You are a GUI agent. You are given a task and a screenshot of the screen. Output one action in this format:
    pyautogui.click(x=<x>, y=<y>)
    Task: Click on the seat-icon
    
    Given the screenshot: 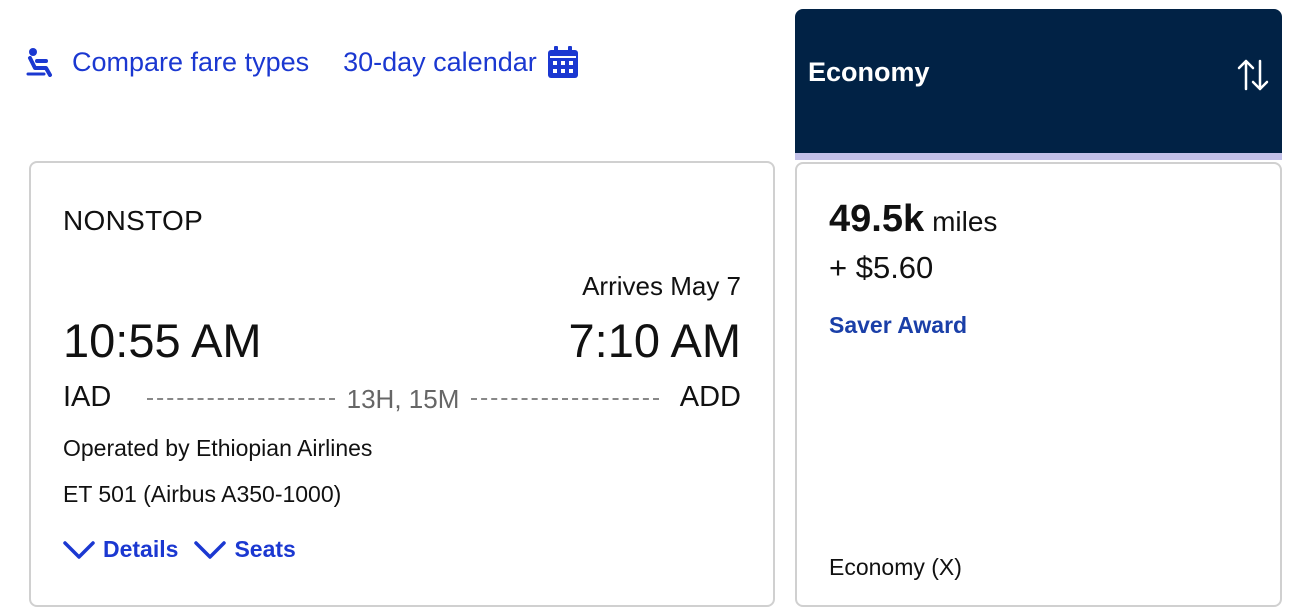 What is the action you would take?
    pyautogui.click(x=43, y=62)
    